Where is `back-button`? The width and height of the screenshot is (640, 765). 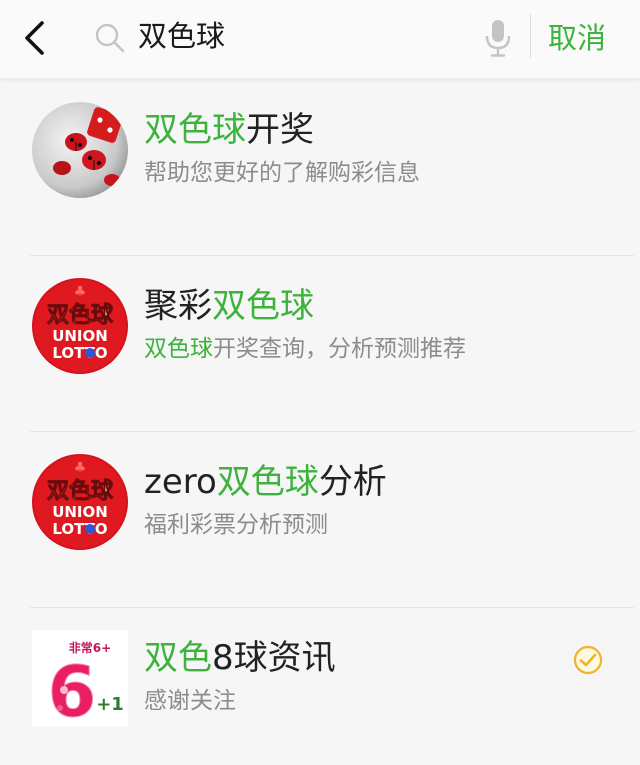 back-button is located at coordinates (34, 38).